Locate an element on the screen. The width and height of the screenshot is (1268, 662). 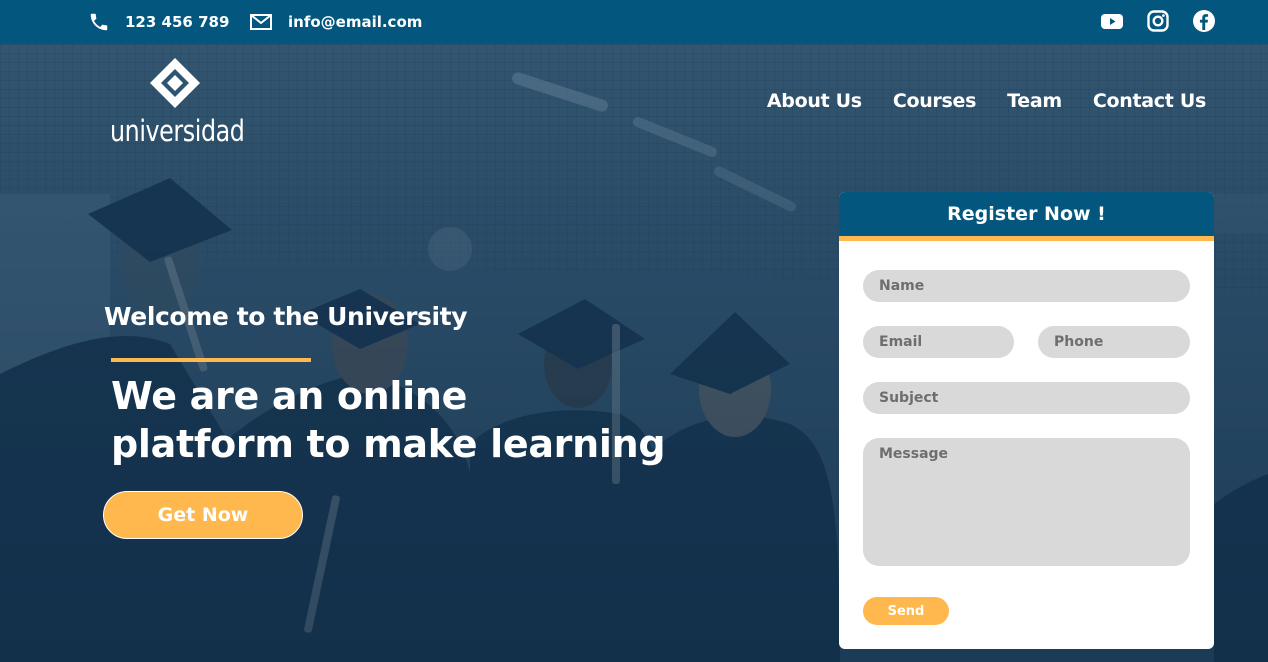
diamond-logo-icon is located at coordinates (175, 83).